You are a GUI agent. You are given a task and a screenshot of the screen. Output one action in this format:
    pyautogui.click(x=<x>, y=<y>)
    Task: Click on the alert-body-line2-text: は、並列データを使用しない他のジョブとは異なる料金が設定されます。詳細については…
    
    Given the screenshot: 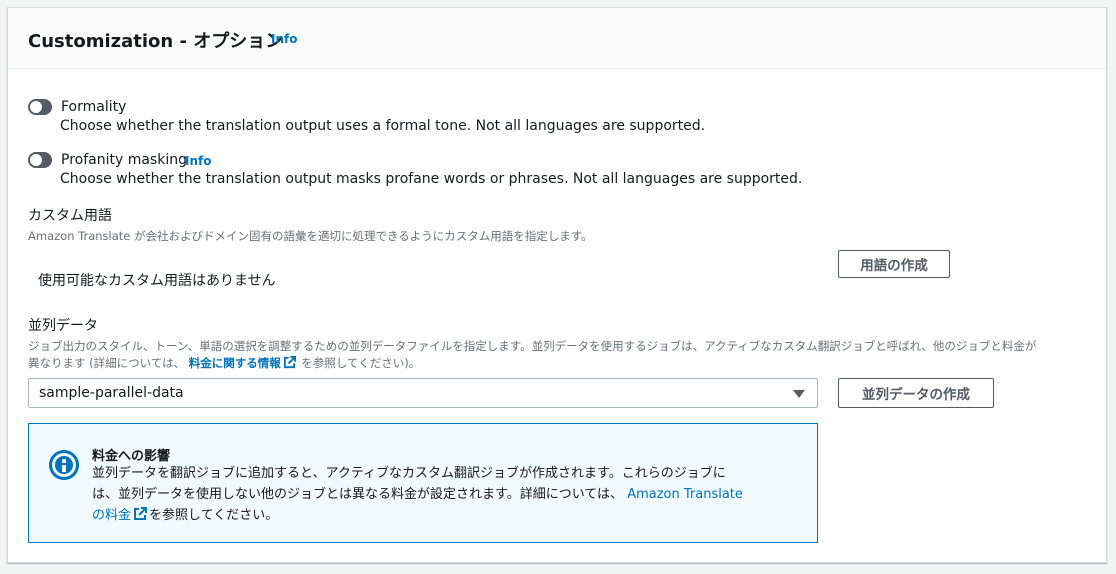 What is the action you would take?
    pyautogui.click(x=358, y=494)
    